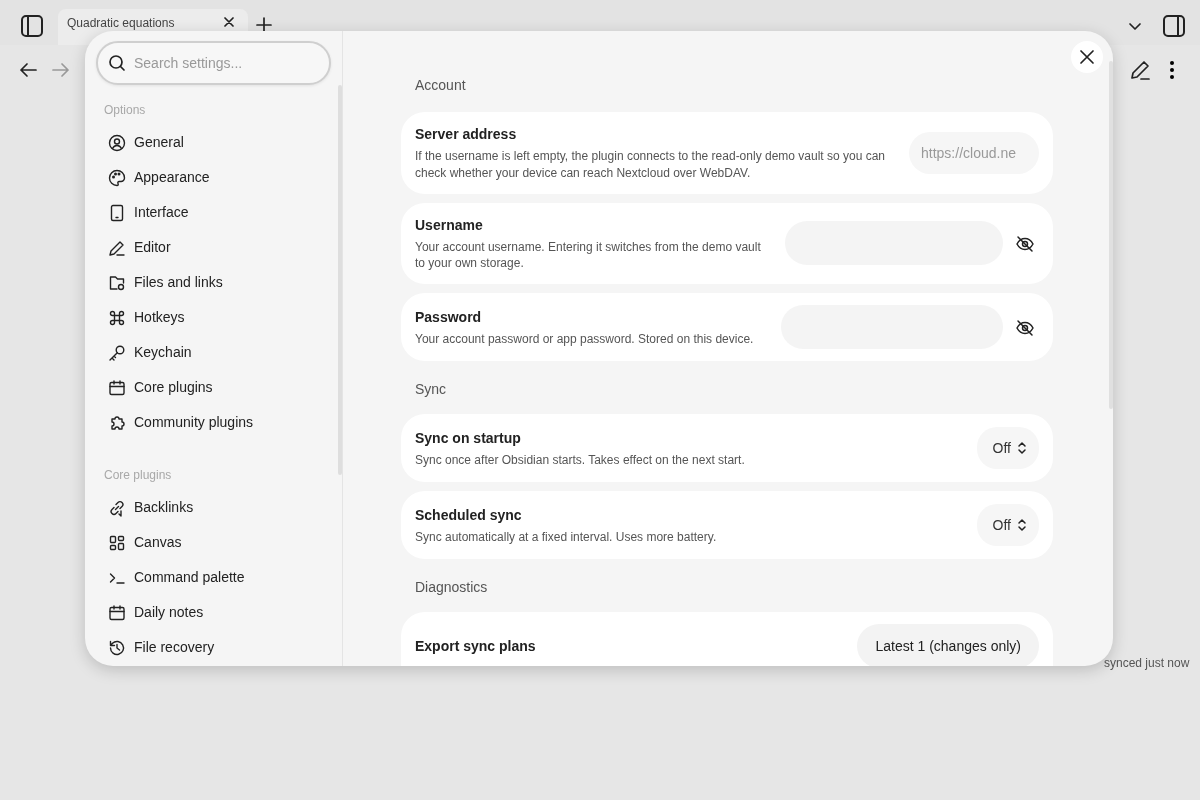 The height and width of the screenshot is (800, 1200). Describe the element at coordinates (974, 152) in the screenshot. I see `server-address-field: https://cloud.ne` at that location.